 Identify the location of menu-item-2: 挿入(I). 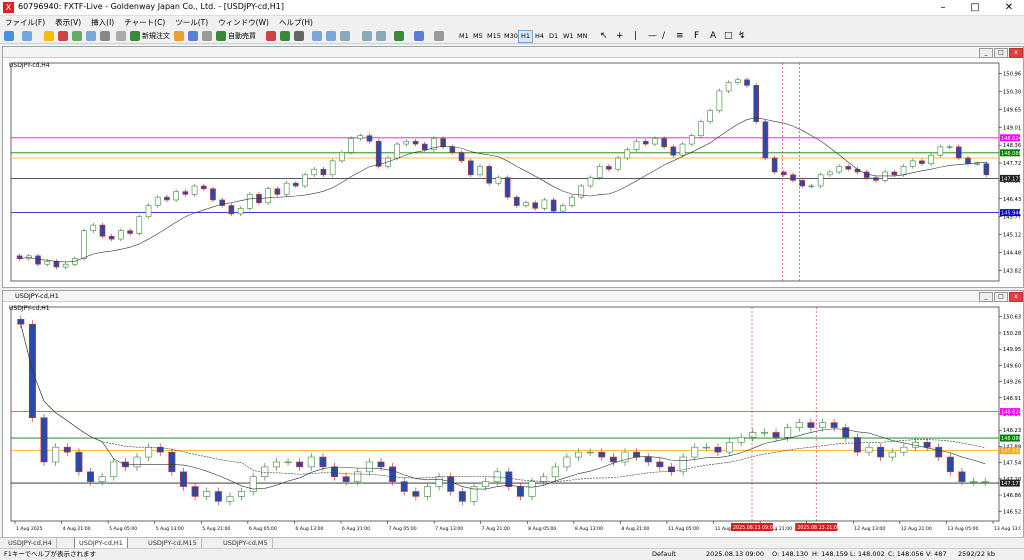
(102, 22).